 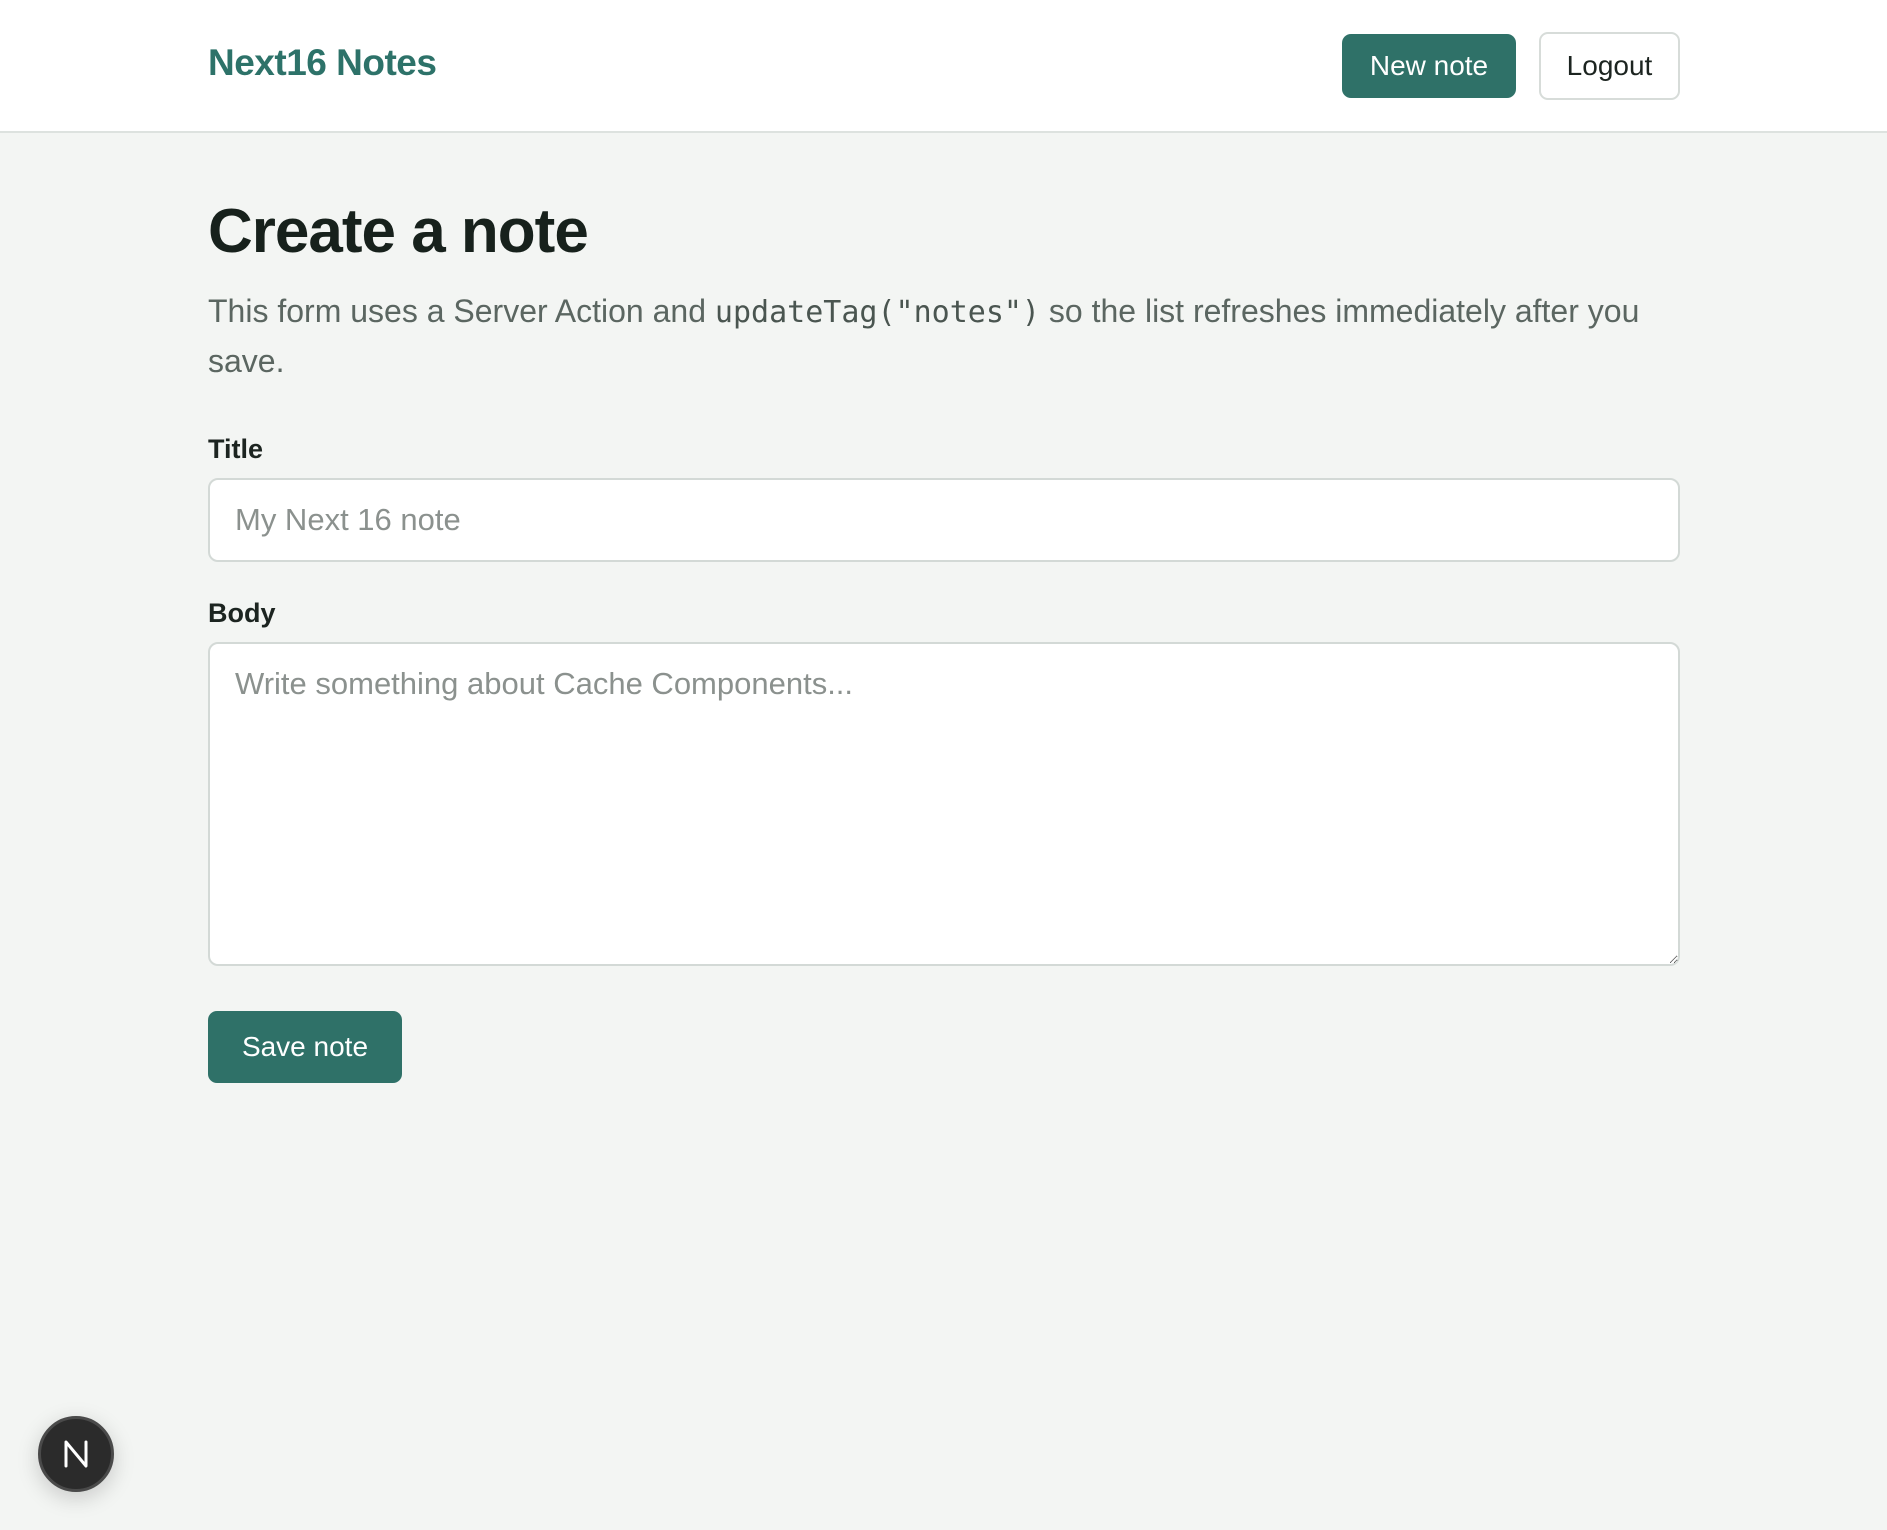 I want to click on page-title: Create a note, so click(x=398, y=231).